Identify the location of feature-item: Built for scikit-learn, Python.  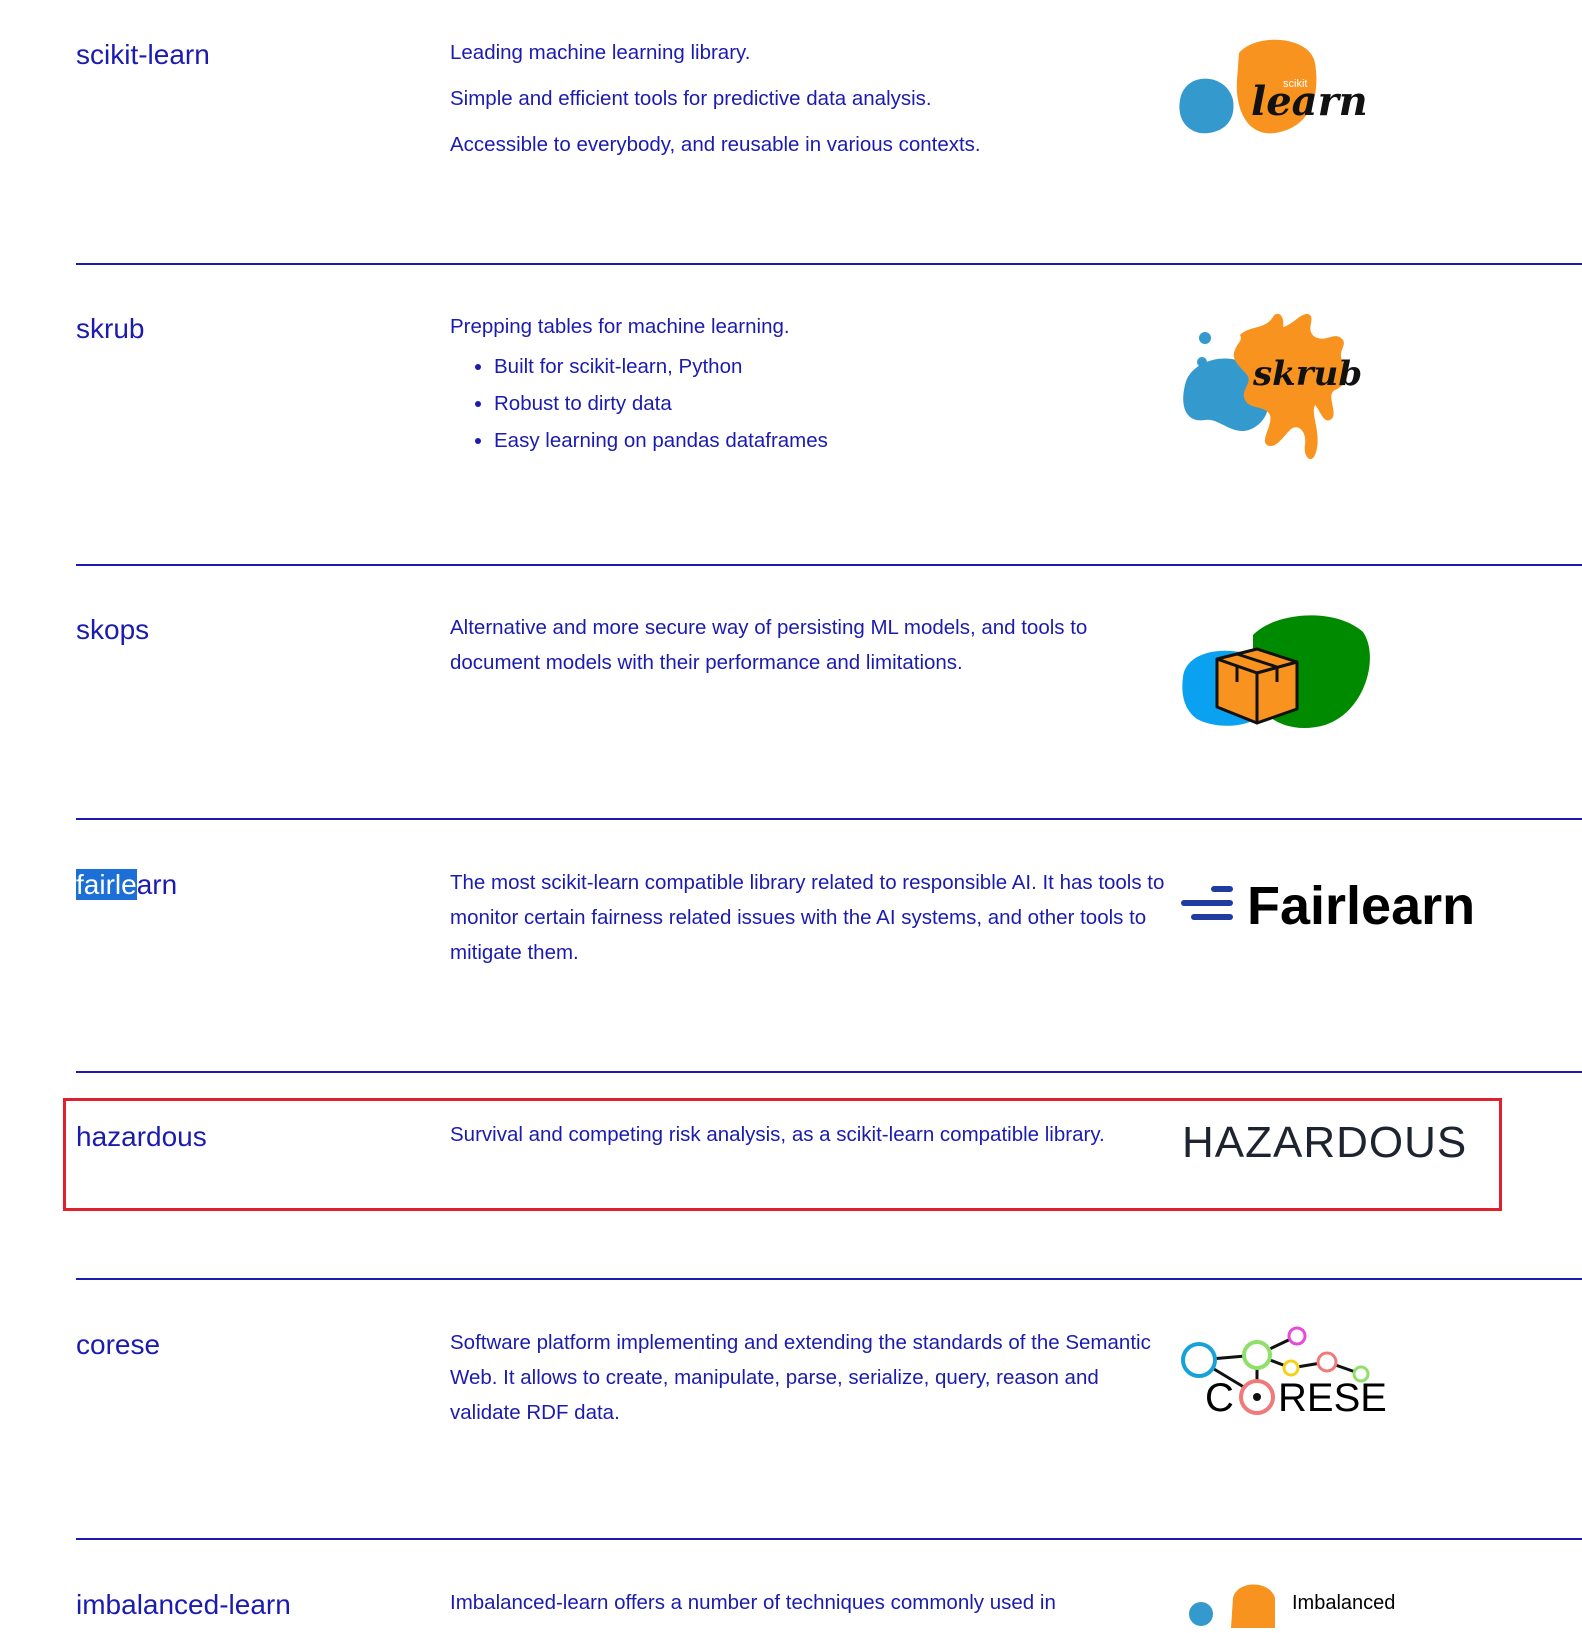
(832, 366).